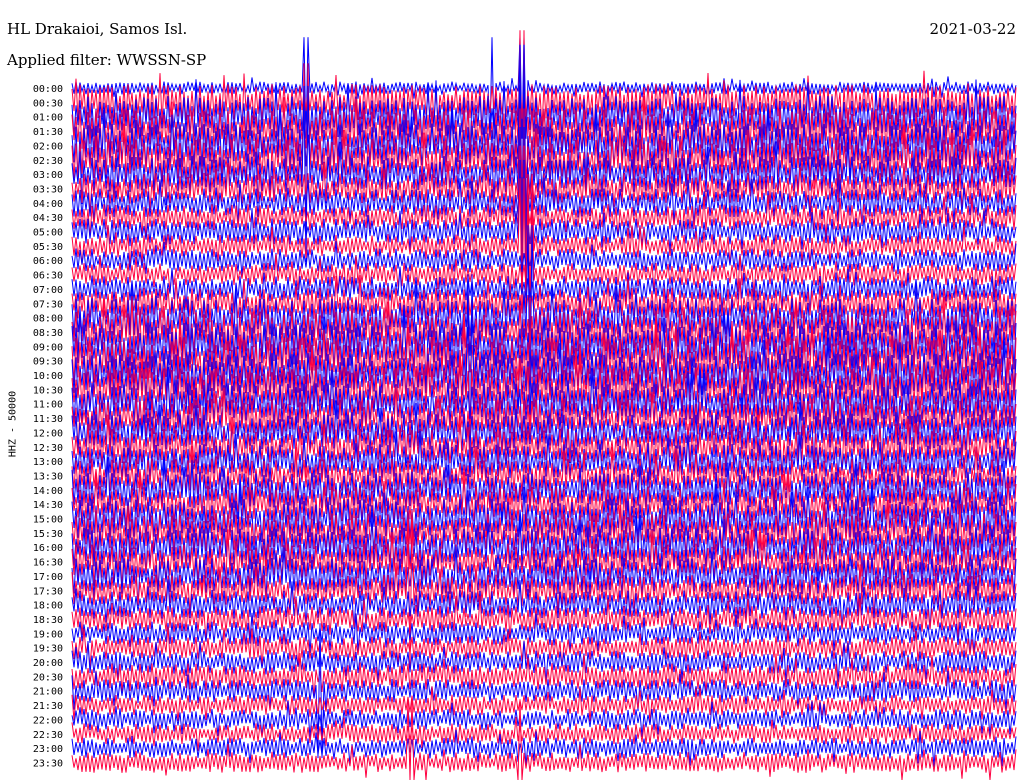 Image resolution: width=1024 pixels, height=780 pixels. Describe the element at coordinates (48, 276) in the screenshot. I see `time-label: 06:30` at that location.